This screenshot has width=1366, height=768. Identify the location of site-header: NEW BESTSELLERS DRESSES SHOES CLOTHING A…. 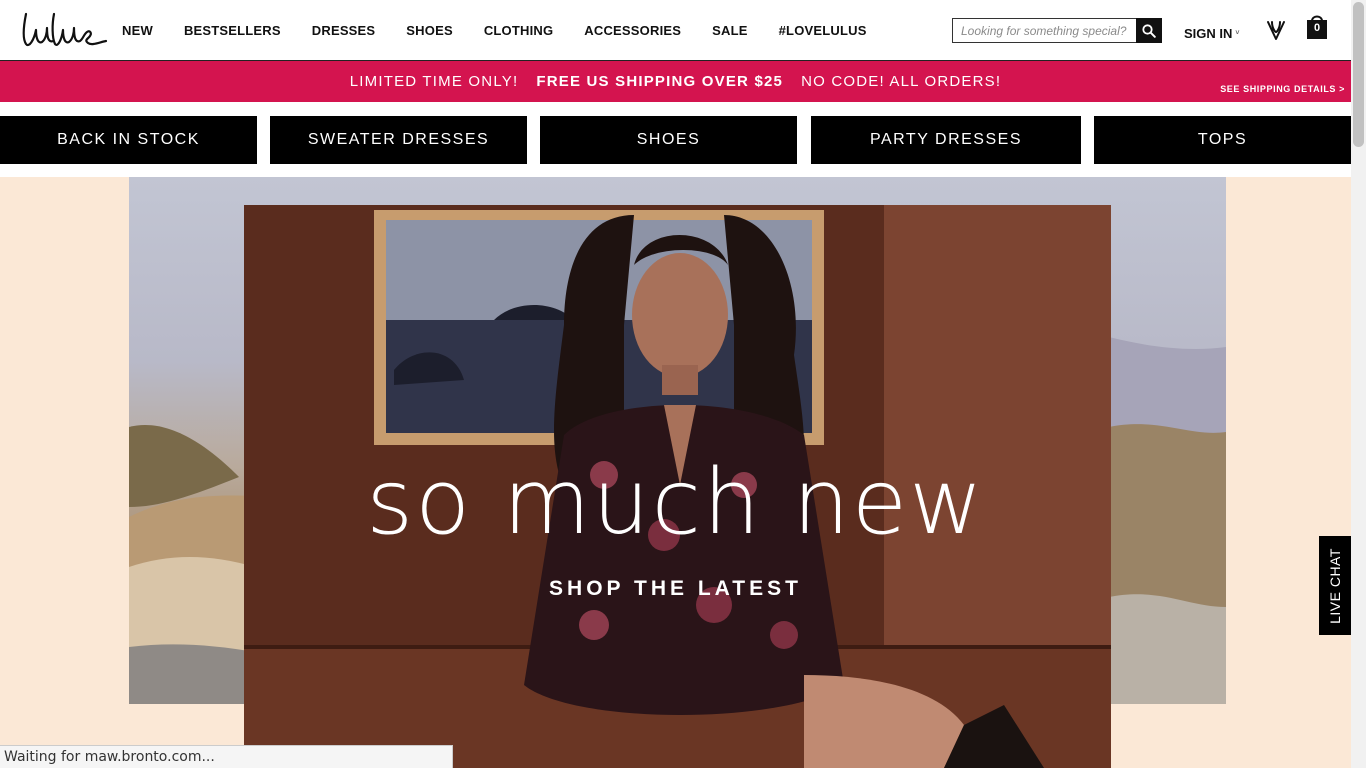
(675, 30).